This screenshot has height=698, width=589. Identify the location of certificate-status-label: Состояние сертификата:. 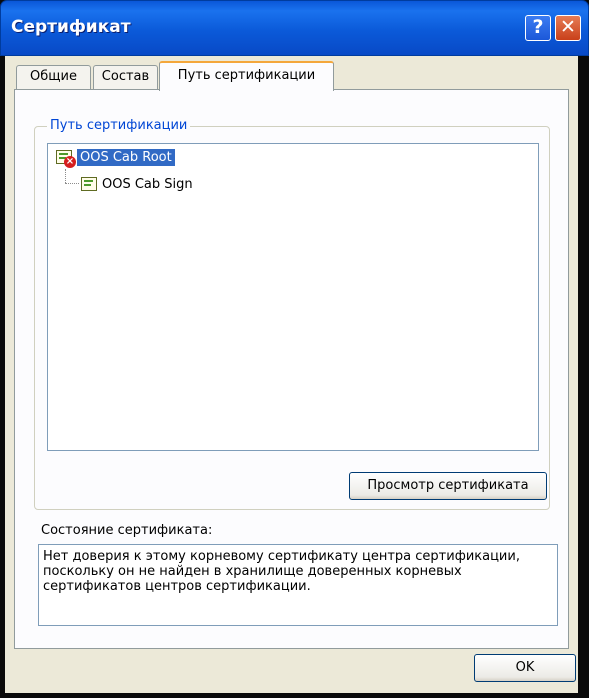
(127, 530).